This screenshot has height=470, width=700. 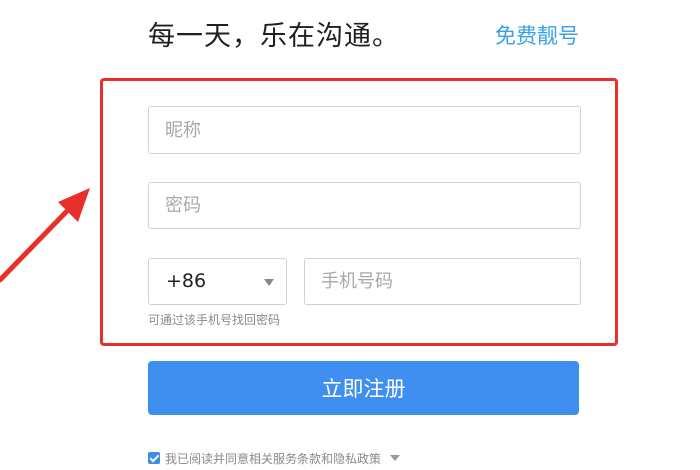 I want to click on agreement-text: 我已阅读并同意相关服务条款和隐私政策, so click(x=273, y=458).